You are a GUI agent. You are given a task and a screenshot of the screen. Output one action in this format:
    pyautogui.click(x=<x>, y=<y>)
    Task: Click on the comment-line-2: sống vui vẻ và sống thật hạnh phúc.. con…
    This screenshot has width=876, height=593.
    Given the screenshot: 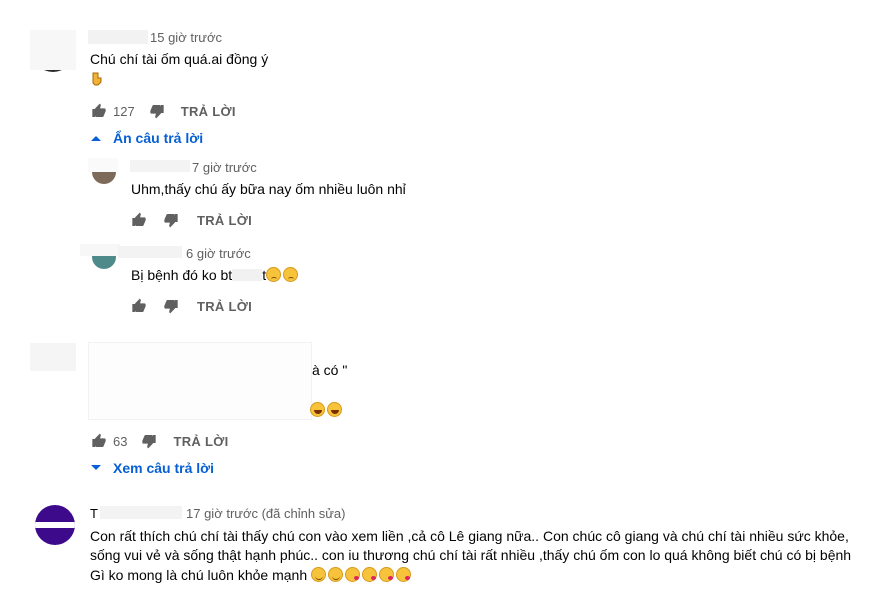 What is the action you would take?
    pyautogui.click(x=471, y=555)
    